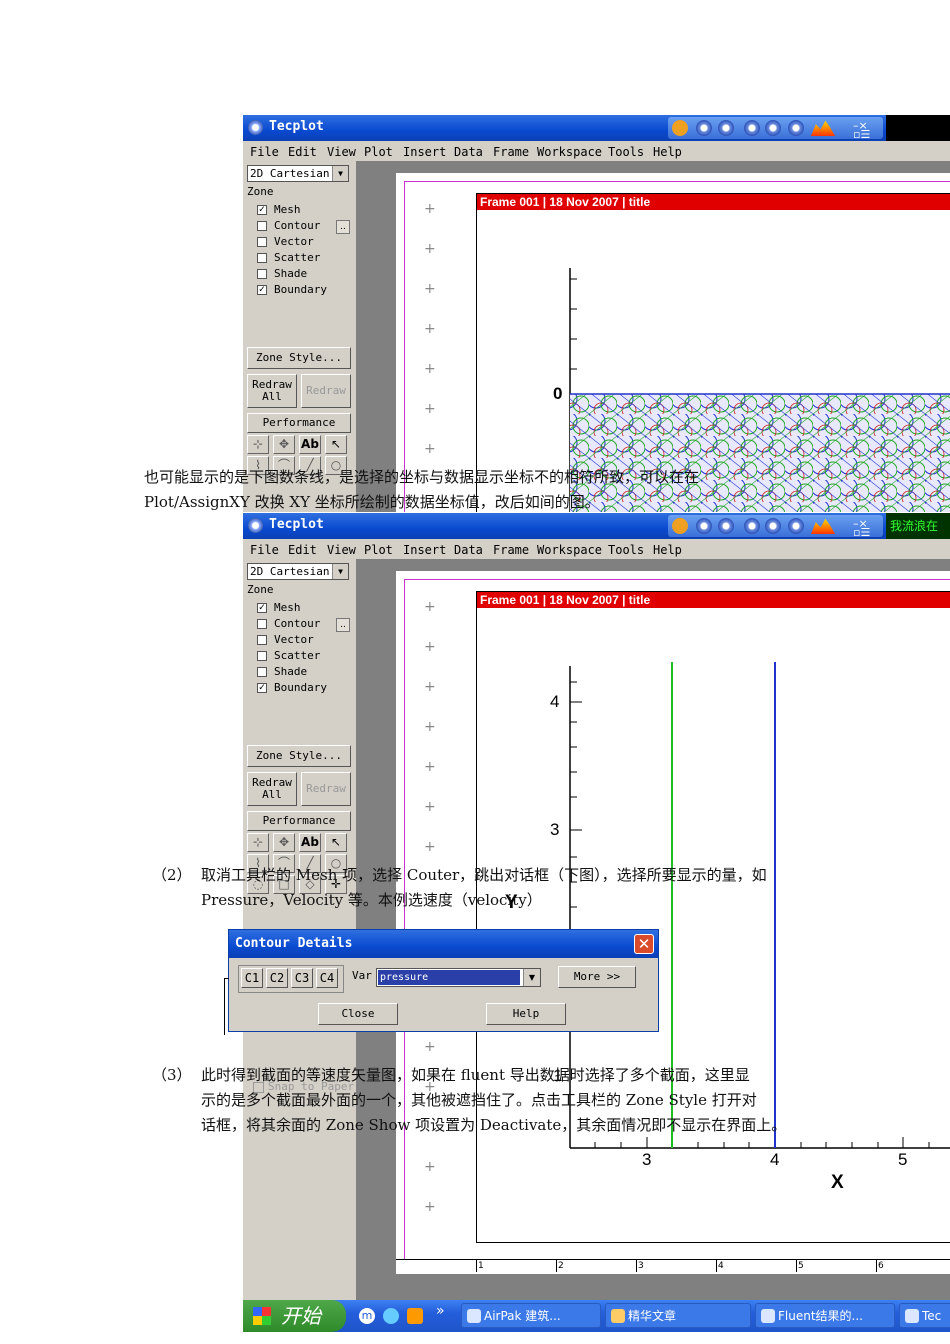 This screenshot has width=950, height=1344. What do you see at coordinates (358, 1014) in the screenshot?
I see `close-button: Close` at bounding box center [358, 1014].